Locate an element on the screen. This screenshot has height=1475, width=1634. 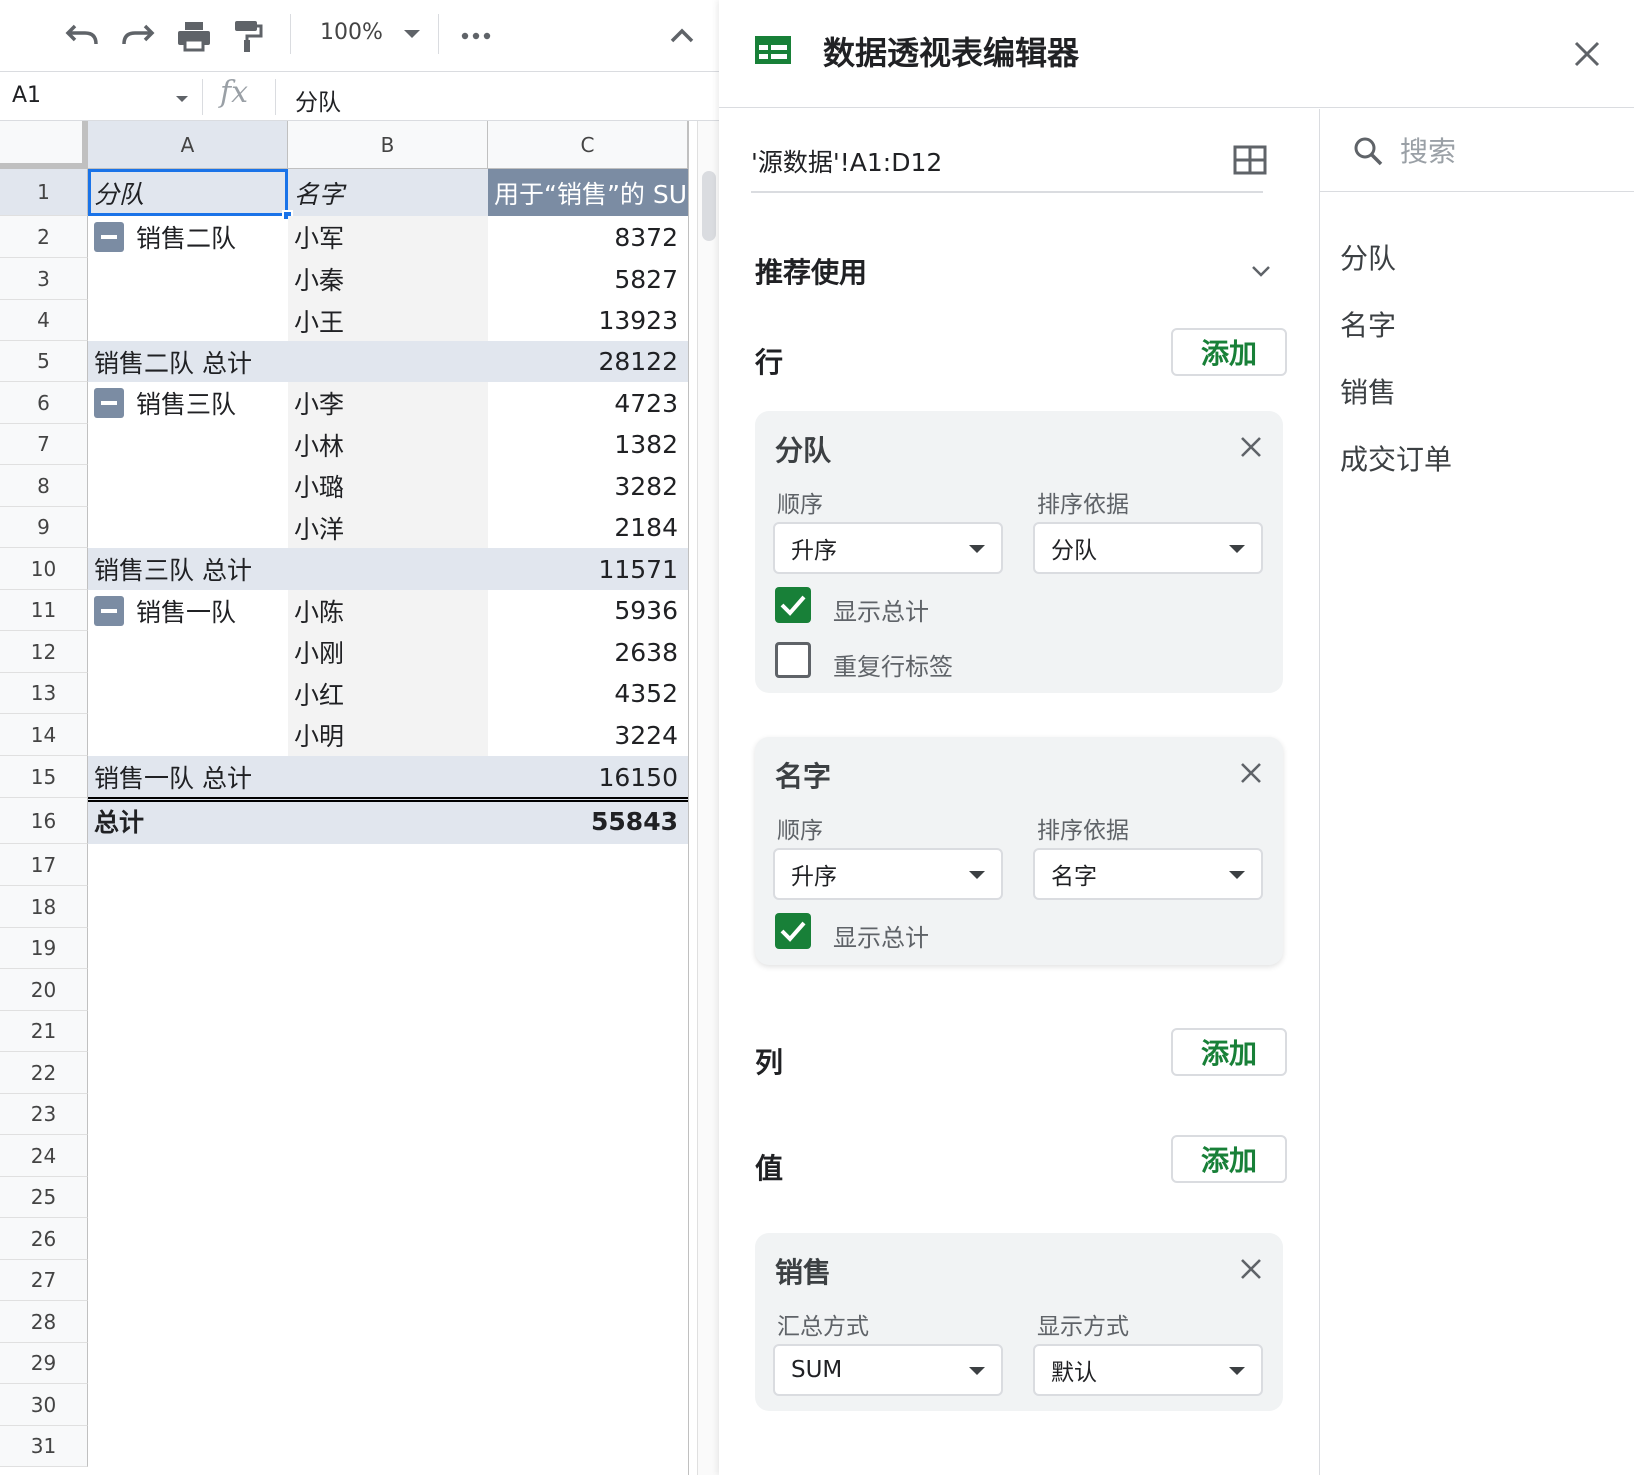
row-header: 15 is located at coordinates (44, 777).